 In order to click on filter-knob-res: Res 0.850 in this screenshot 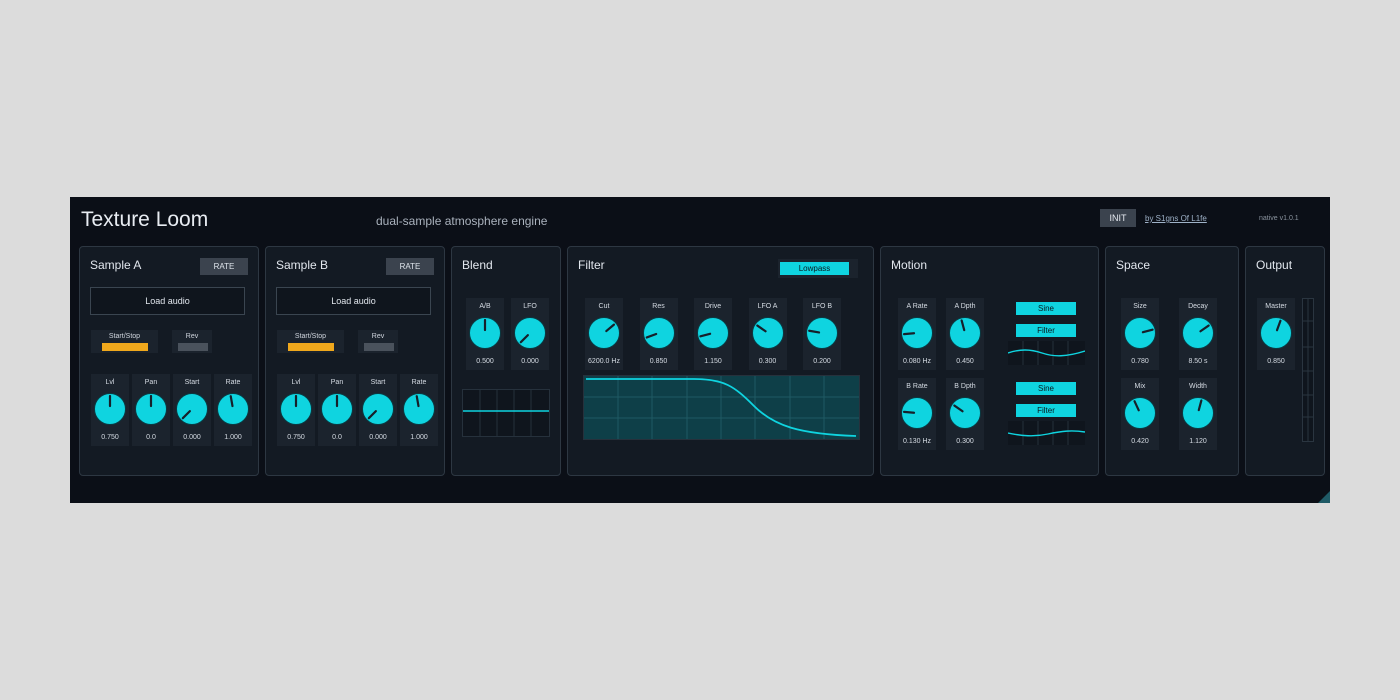, I will do `click(658, 334)`.